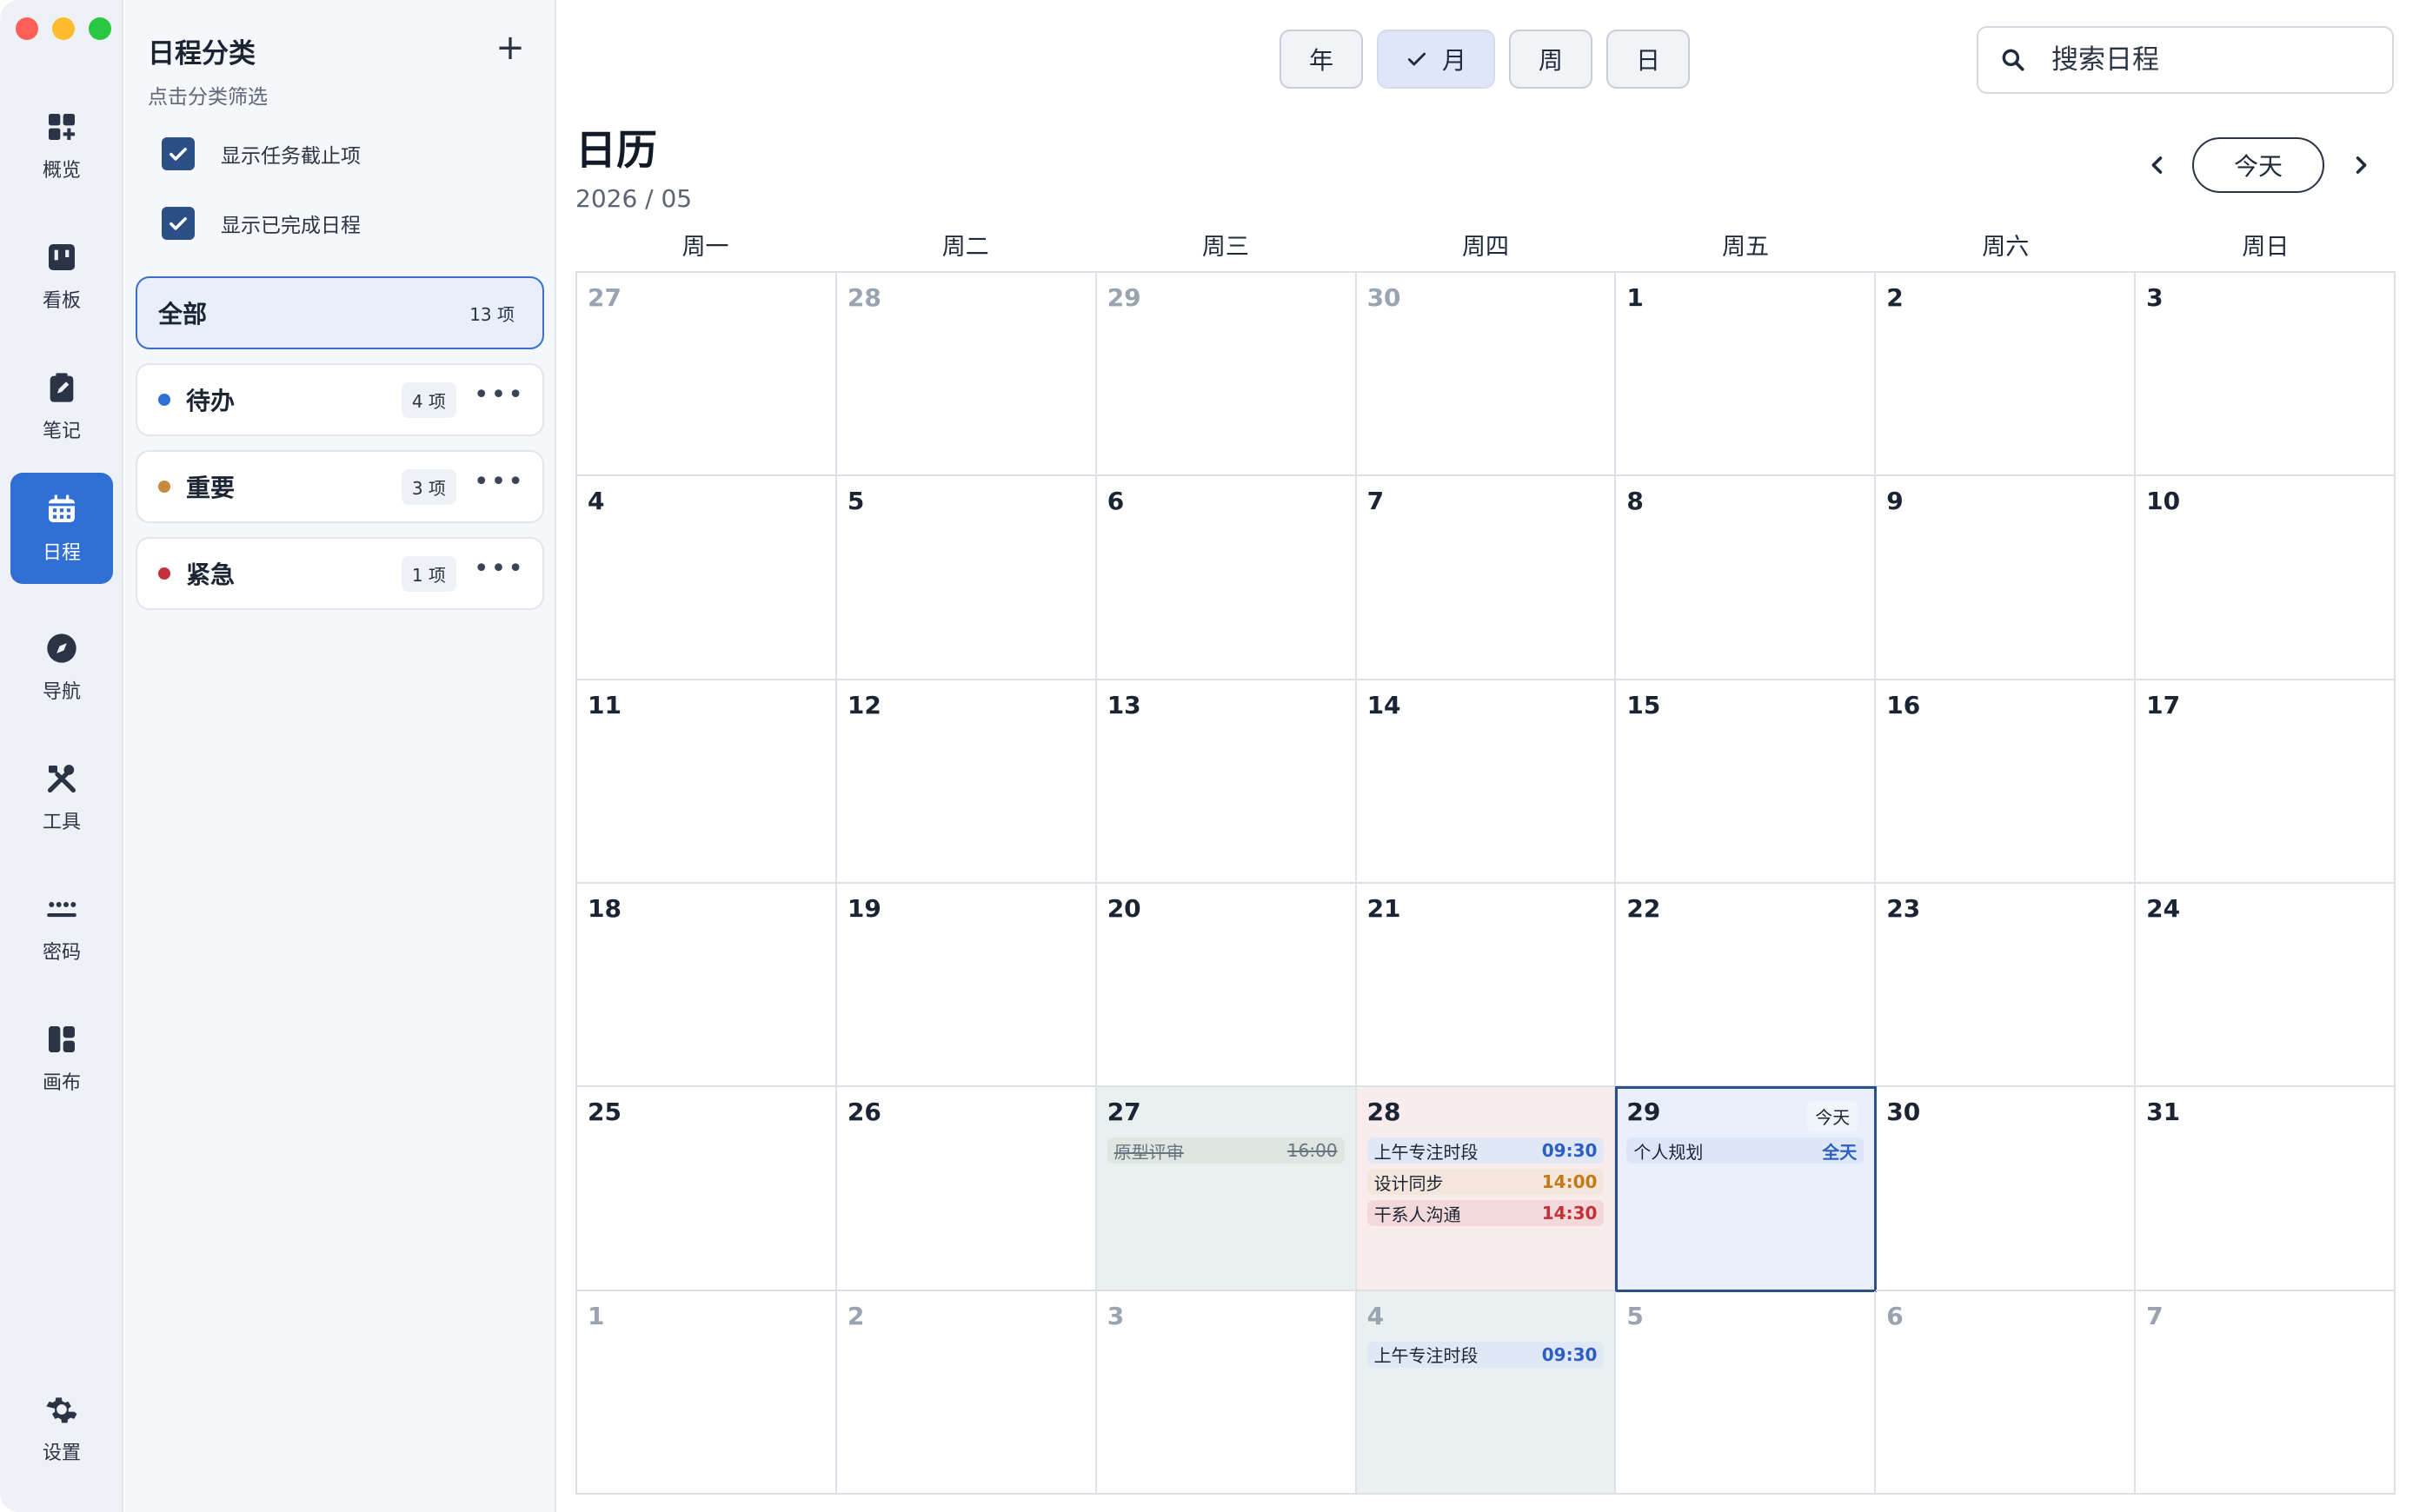 The width and height of the screenshot is (2413, 1512). I want to click on event-time: 全天, so click(1840, 1152).